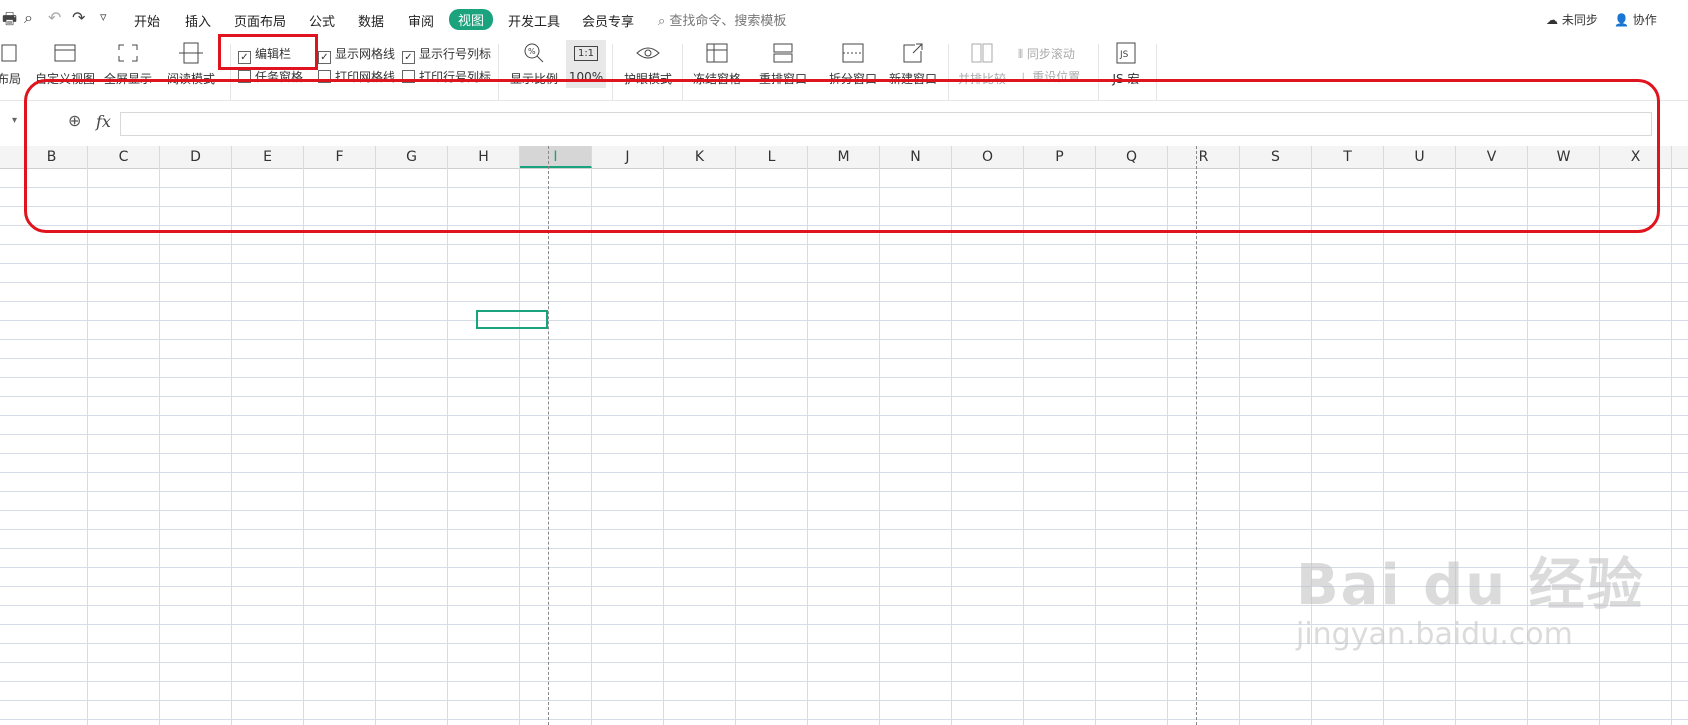 This screenshot has height=725, width=1688. What do you see at coordinates (356, 54) in the screenshot?
I see `checkbox-show-gridlines: ✓ 显示网格线` at bounding box center [356, 54].